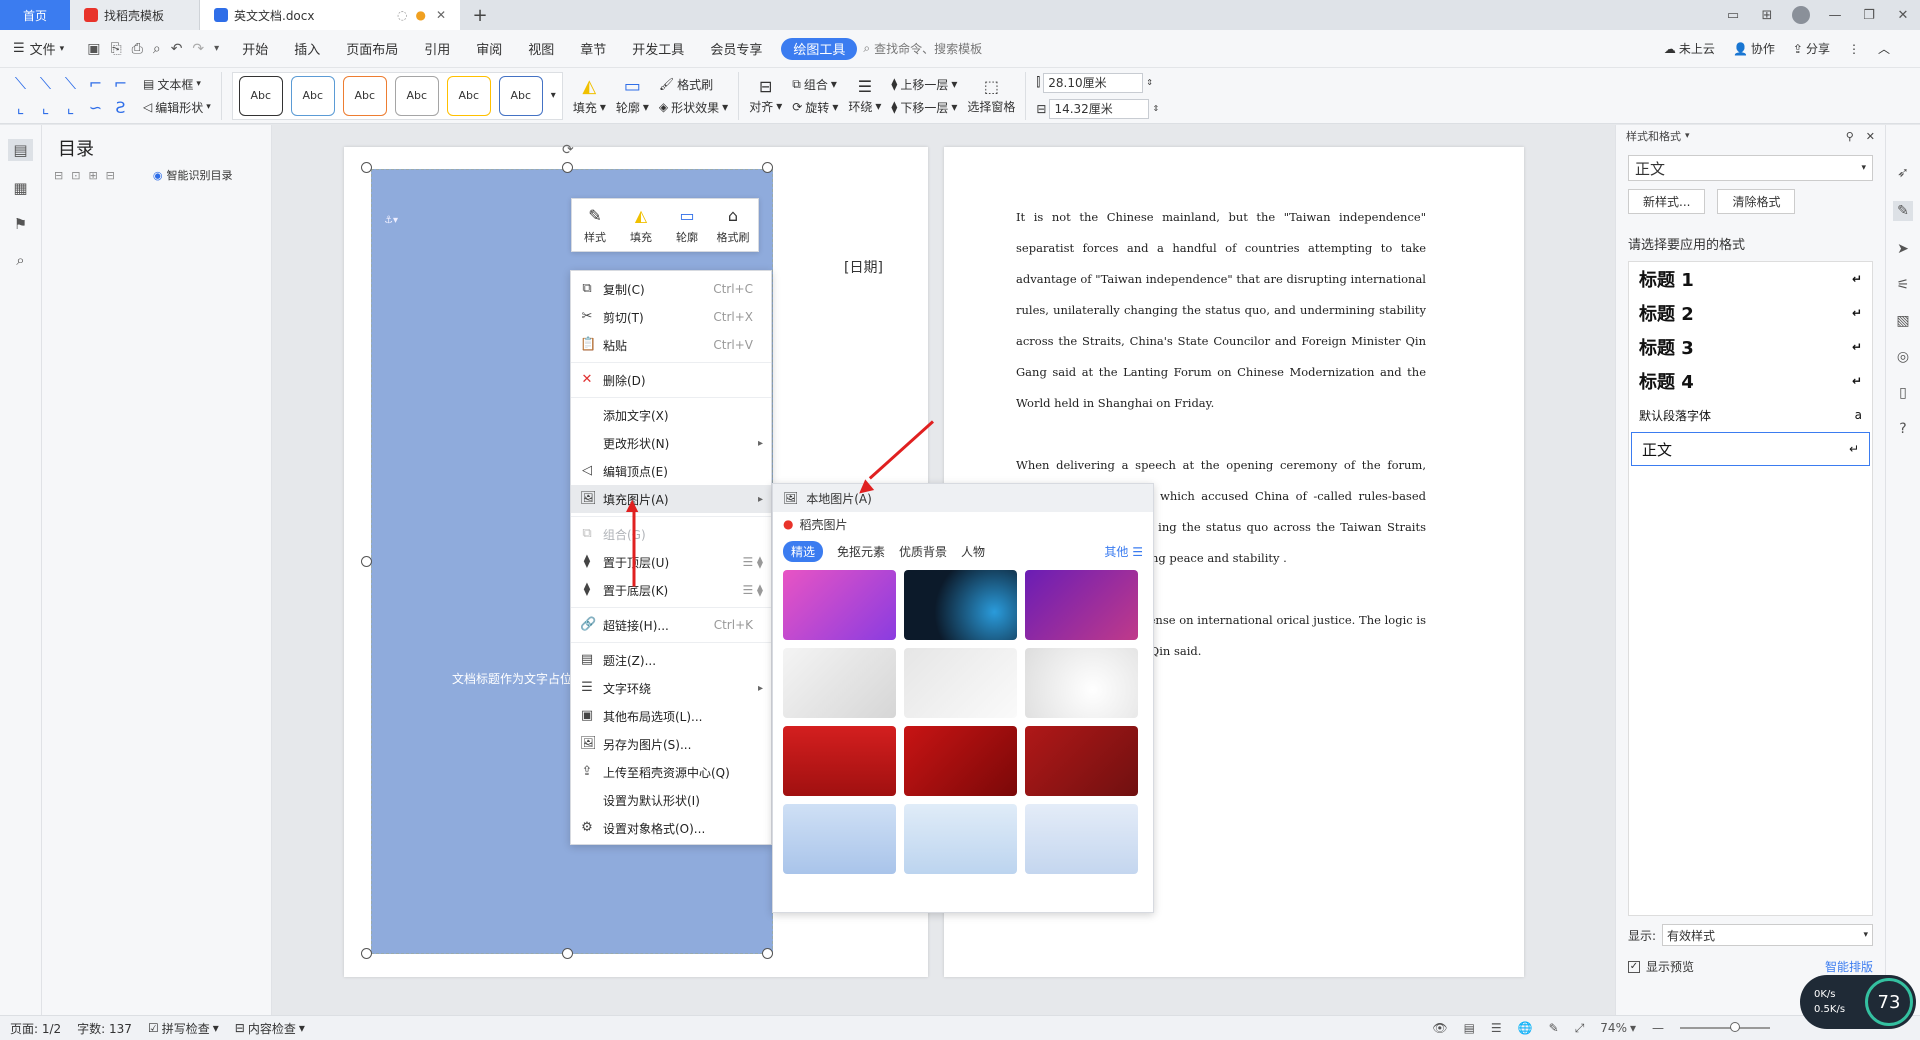 The image size is (1920, 1040). Describe the element at coordinates (1634, 966) in the screenshot. I see `preview-checkbox: ✓` at that location.